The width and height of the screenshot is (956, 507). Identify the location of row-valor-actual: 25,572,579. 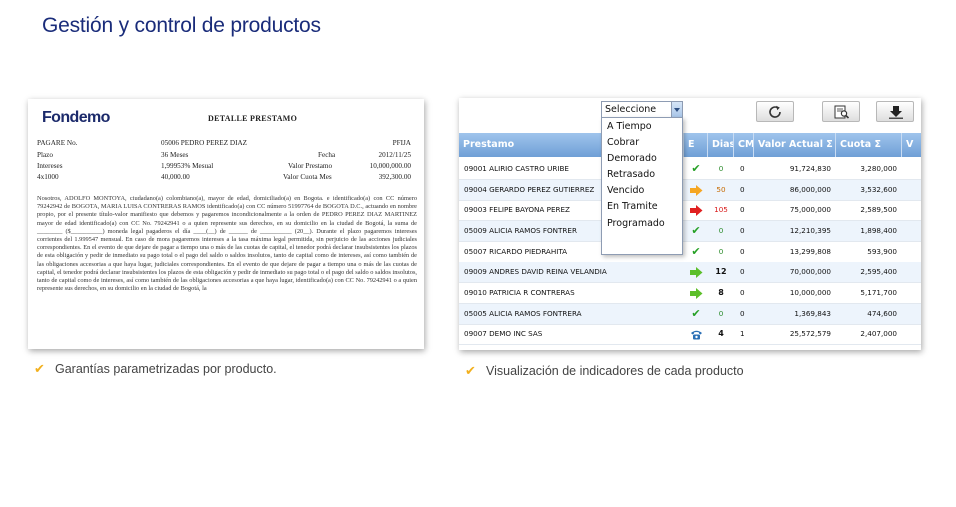
(810, 333).